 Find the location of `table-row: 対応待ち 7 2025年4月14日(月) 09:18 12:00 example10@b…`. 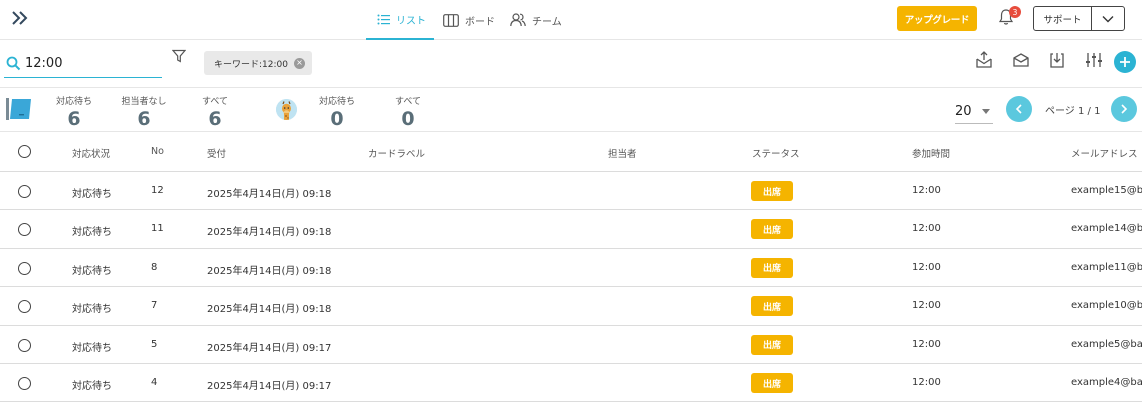

table-row: 対応待ち 7 2025年4月14日(月) 09:18 12:00 example10@b… is located at coordinates (571, 306).